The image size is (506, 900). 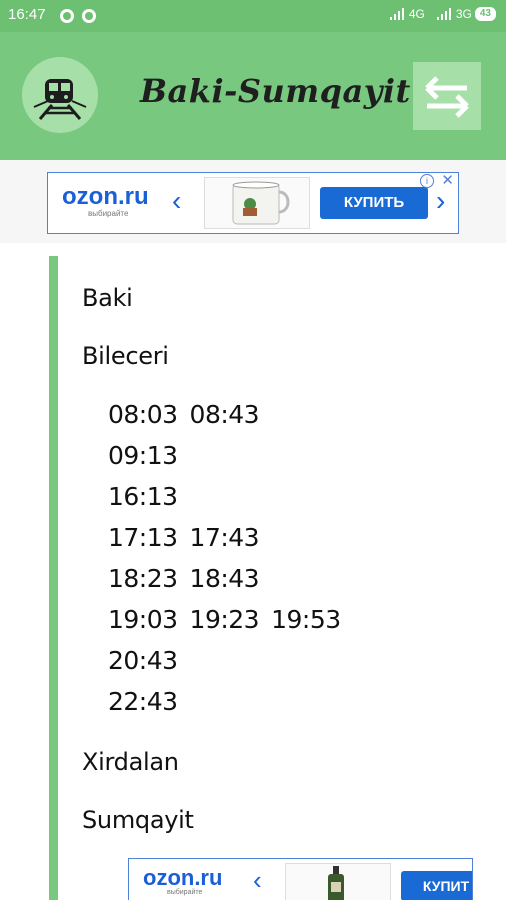 I want to click on top-ad-area: ozon.ru выбирайте ‹ КУПИТЬ › i ✕, so click(x=253, y=201).